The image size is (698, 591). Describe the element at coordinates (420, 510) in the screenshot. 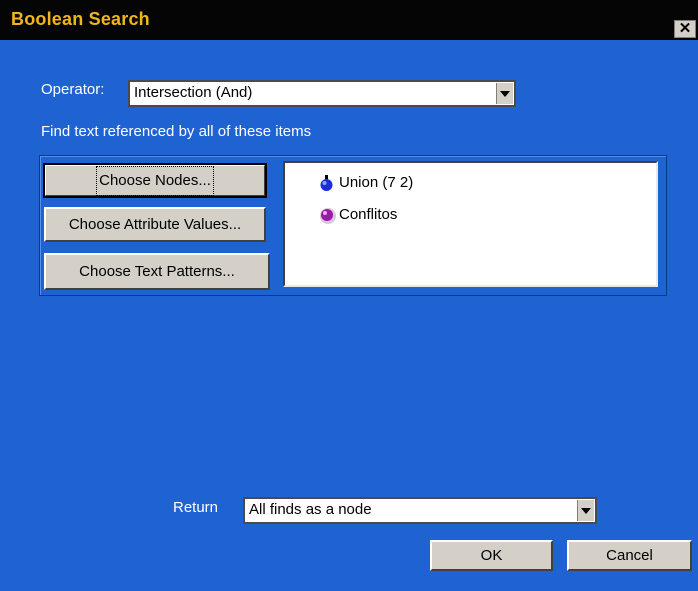

I see `return-select: All finds as a node` at that location.